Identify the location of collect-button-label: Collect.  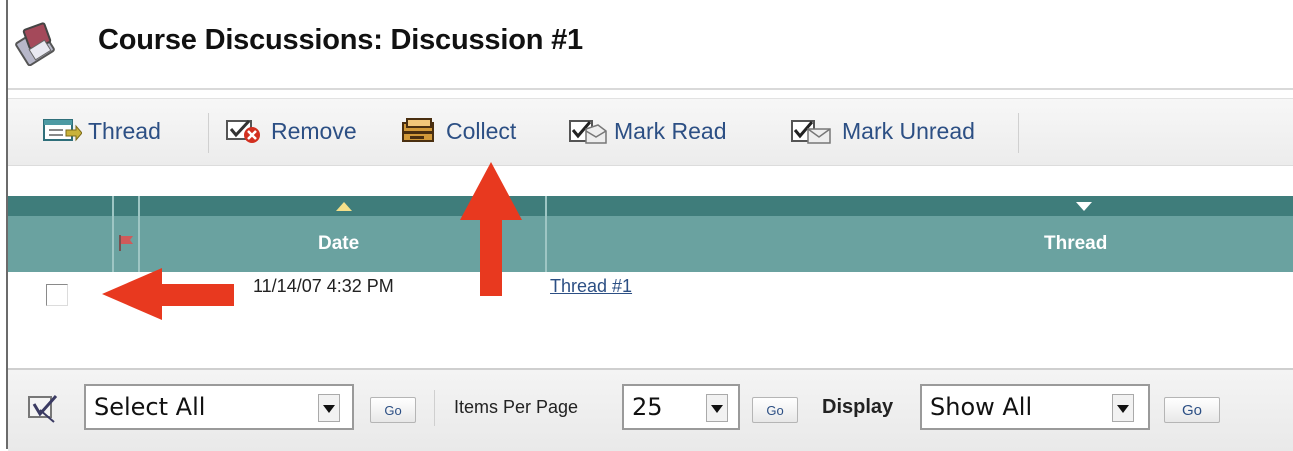
(481, 130).